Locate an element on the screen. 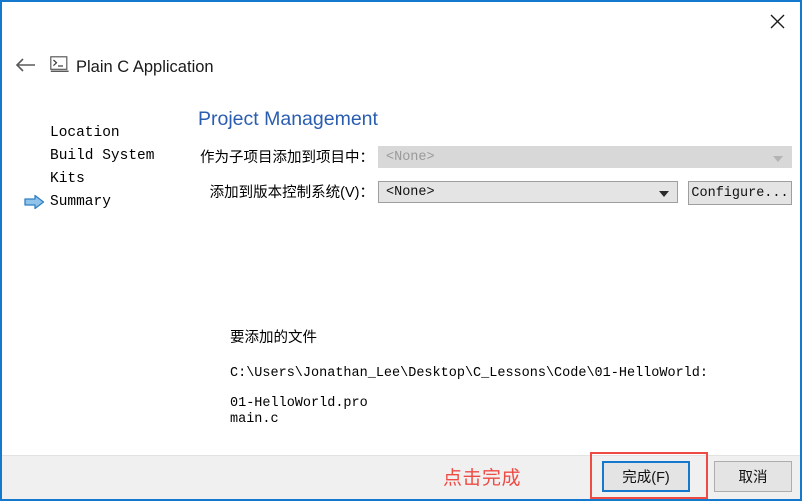 The image size is (802, 501). wizard-step-label: Build System is located at coordinates (102, 156).